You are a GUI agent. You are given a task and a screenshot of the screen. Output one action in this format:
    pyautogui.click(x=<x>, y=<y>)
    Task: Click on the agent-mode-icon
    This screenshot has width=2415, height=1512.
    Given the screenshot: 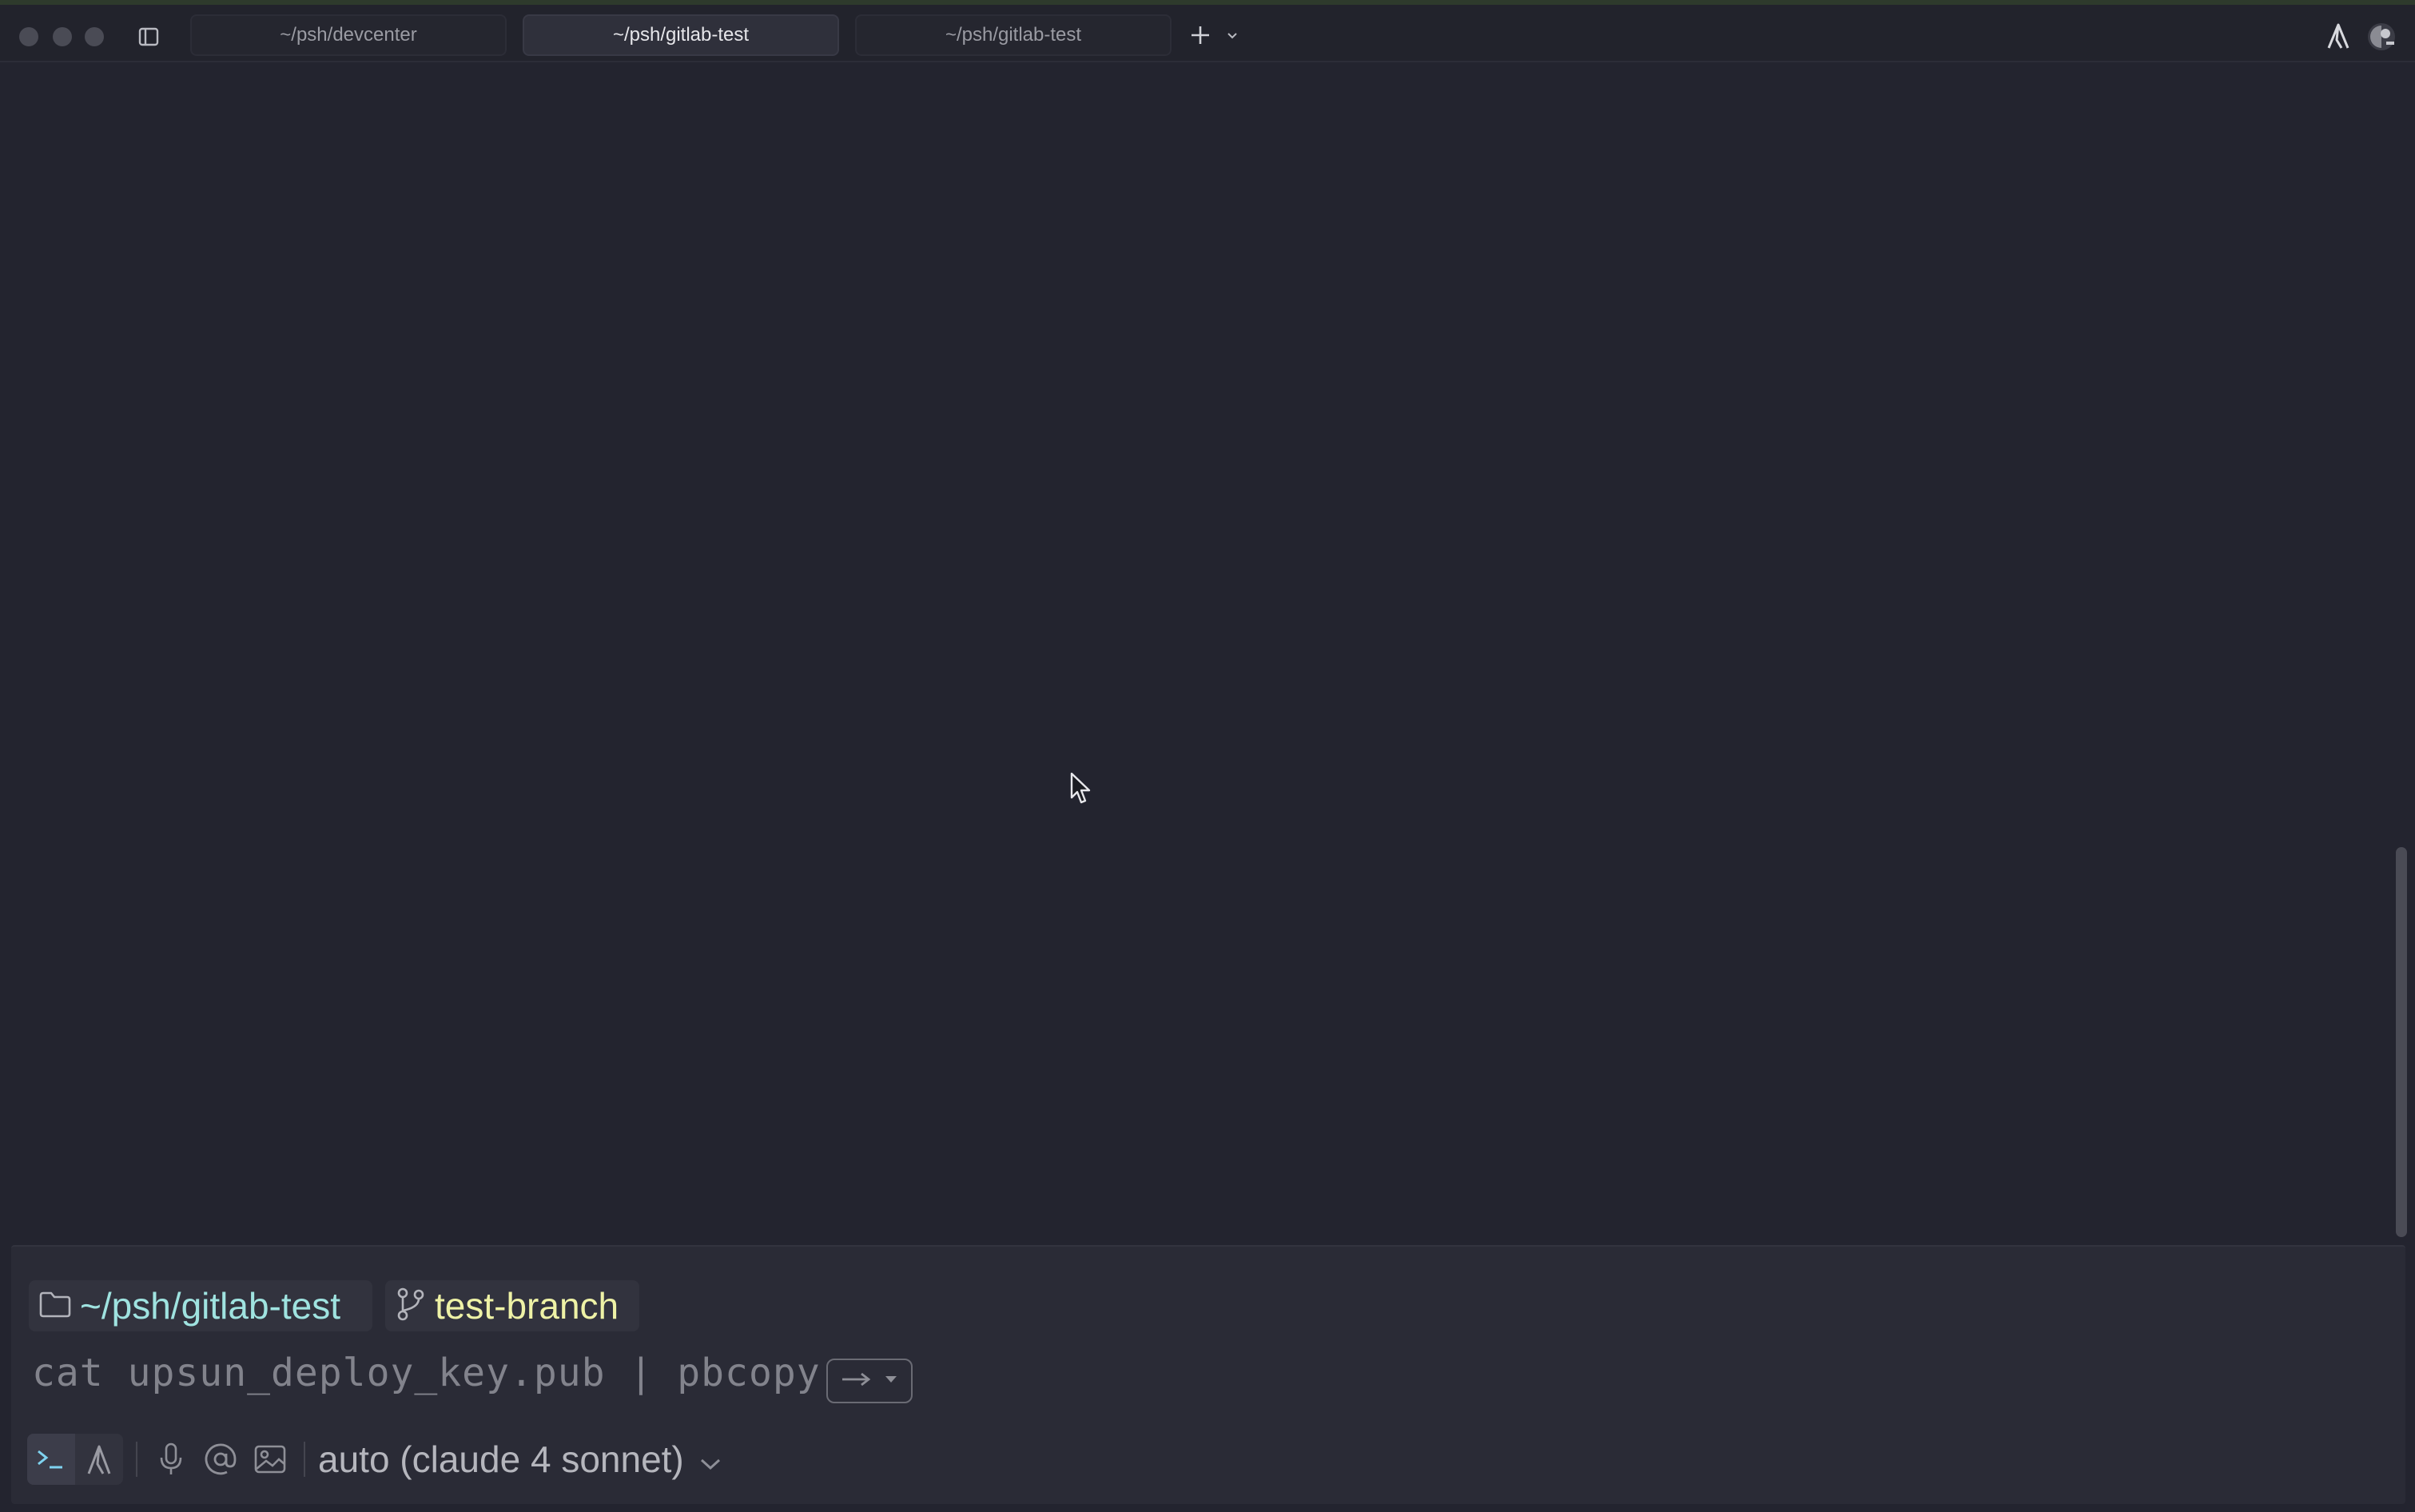 What is the action you would take?
    pyautogui.click(x=99, y=1459)
    